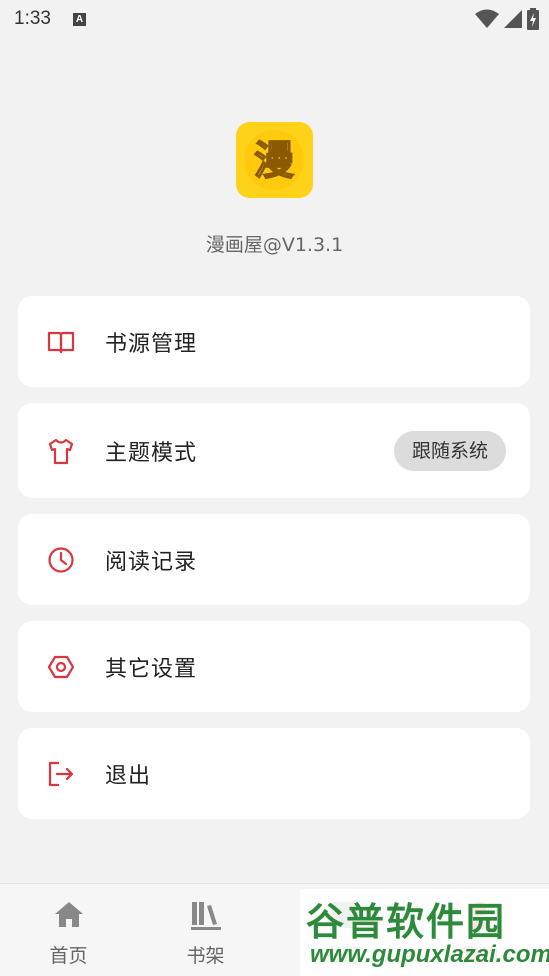 This screenshot has height=976, width=549. What do you see at coordinates (151, 562) in the screenshot?
I see `menu-label: 阅读记录` at bounding box center [151, 562].